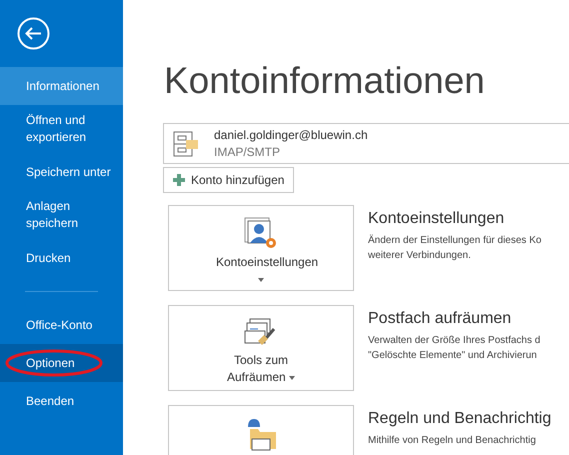 This screenshot has height=455, width=569. What do you see at coordinates (455, 248) in the screenshot?
I see `section-description: Ändern der Einstellungen für dieses Ko weiterer Verbindungen.` at bounding box center [455, 248].